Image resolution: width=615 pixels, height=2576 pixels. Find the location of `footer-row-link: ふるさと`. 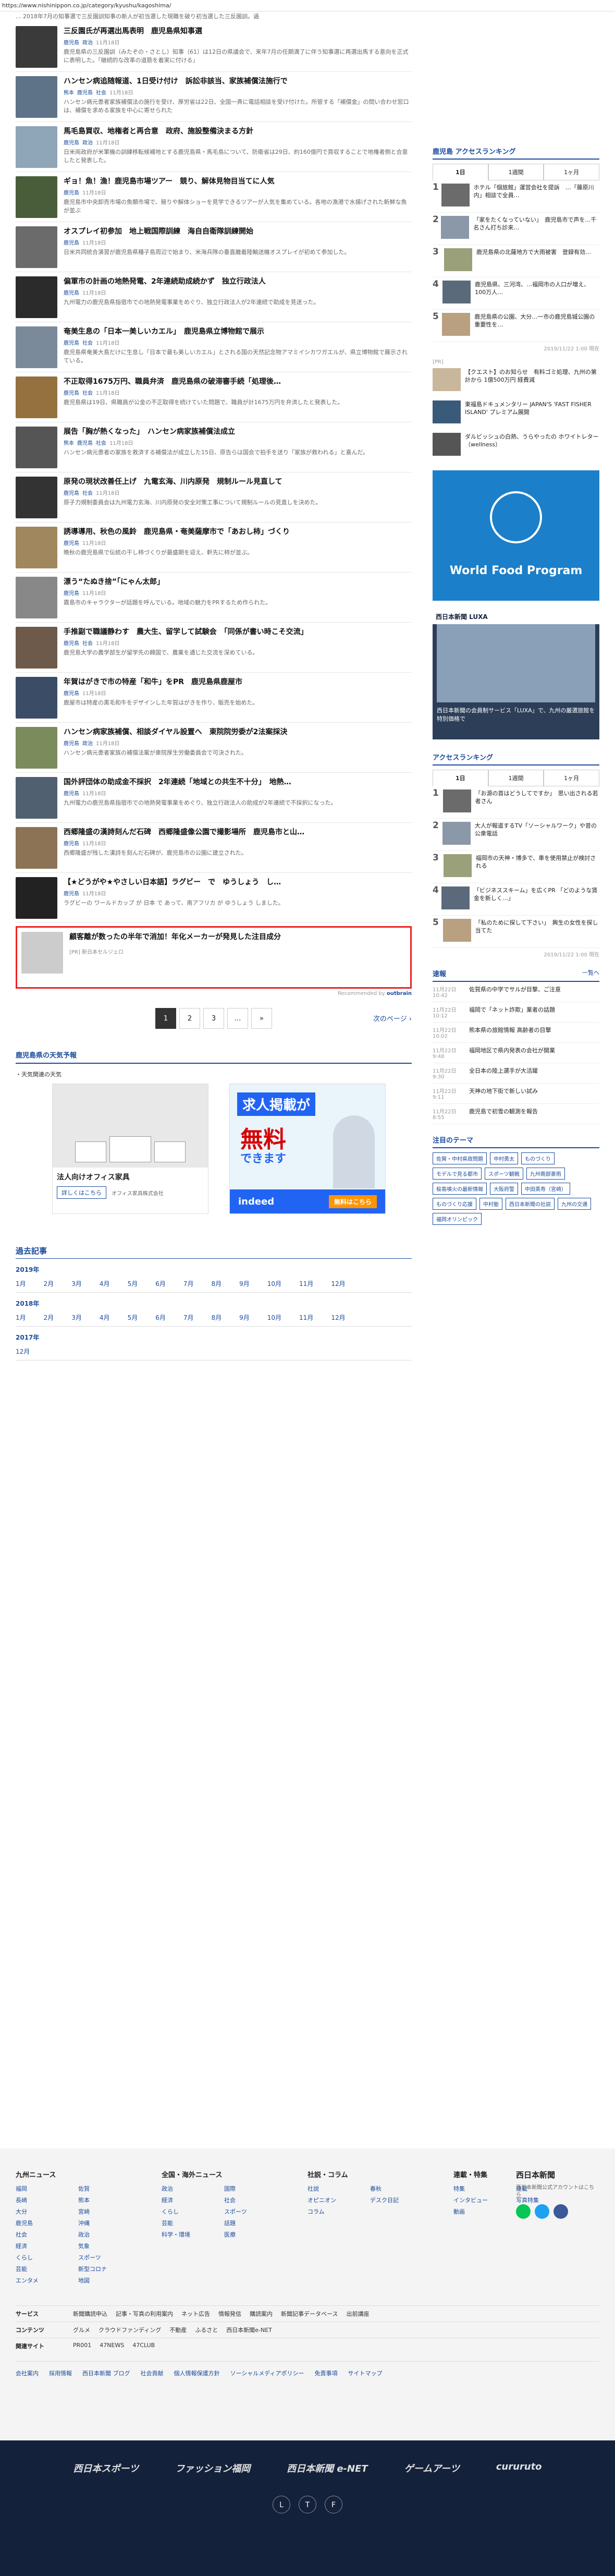

footer-row-link: ふるさと is located at coordinates (206, 2330).